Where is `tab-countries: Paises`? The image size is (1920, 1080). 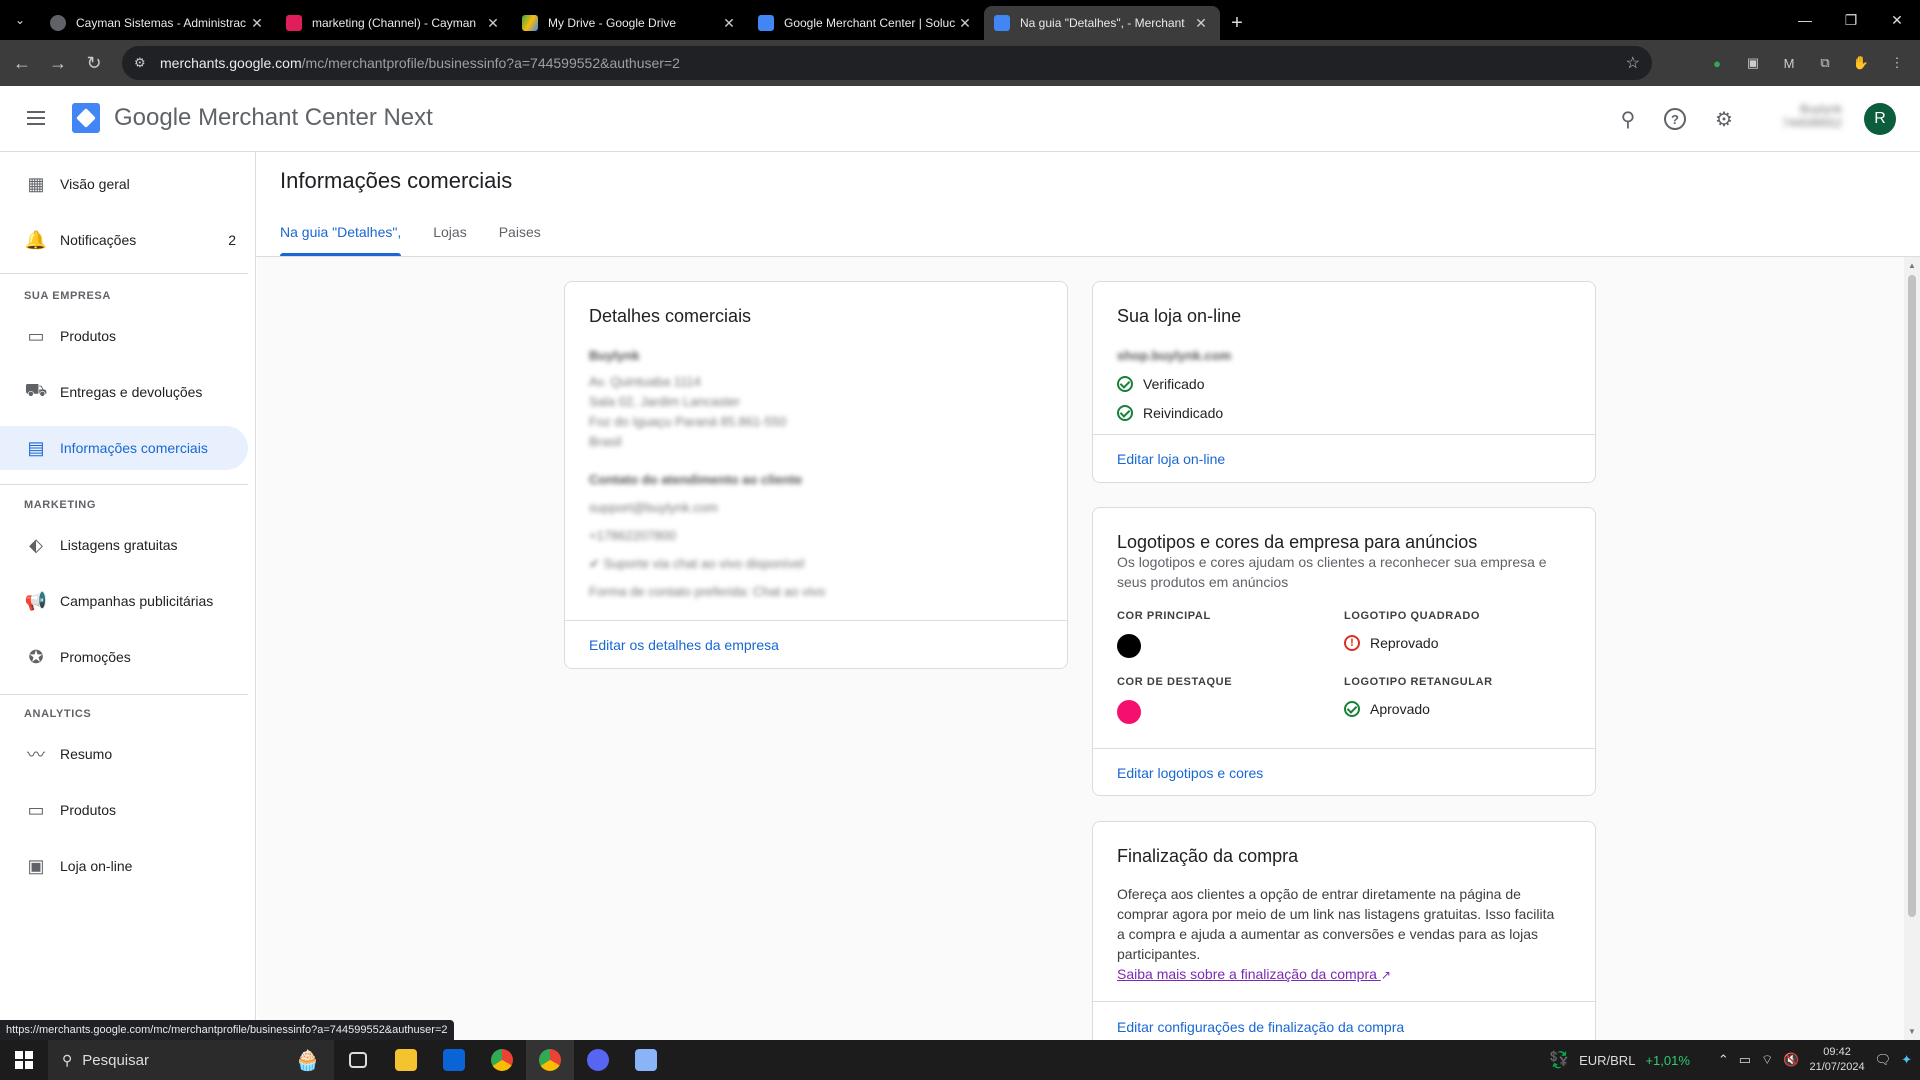 tab-countries: Paises is located at coordinates (520, 238).